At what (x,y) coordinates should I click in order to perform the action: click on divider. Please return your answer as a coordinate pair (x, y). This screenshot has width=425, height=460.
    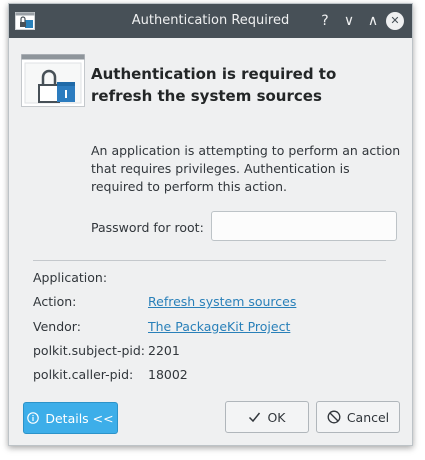
    Looking at the image, I should click on (209, 260).